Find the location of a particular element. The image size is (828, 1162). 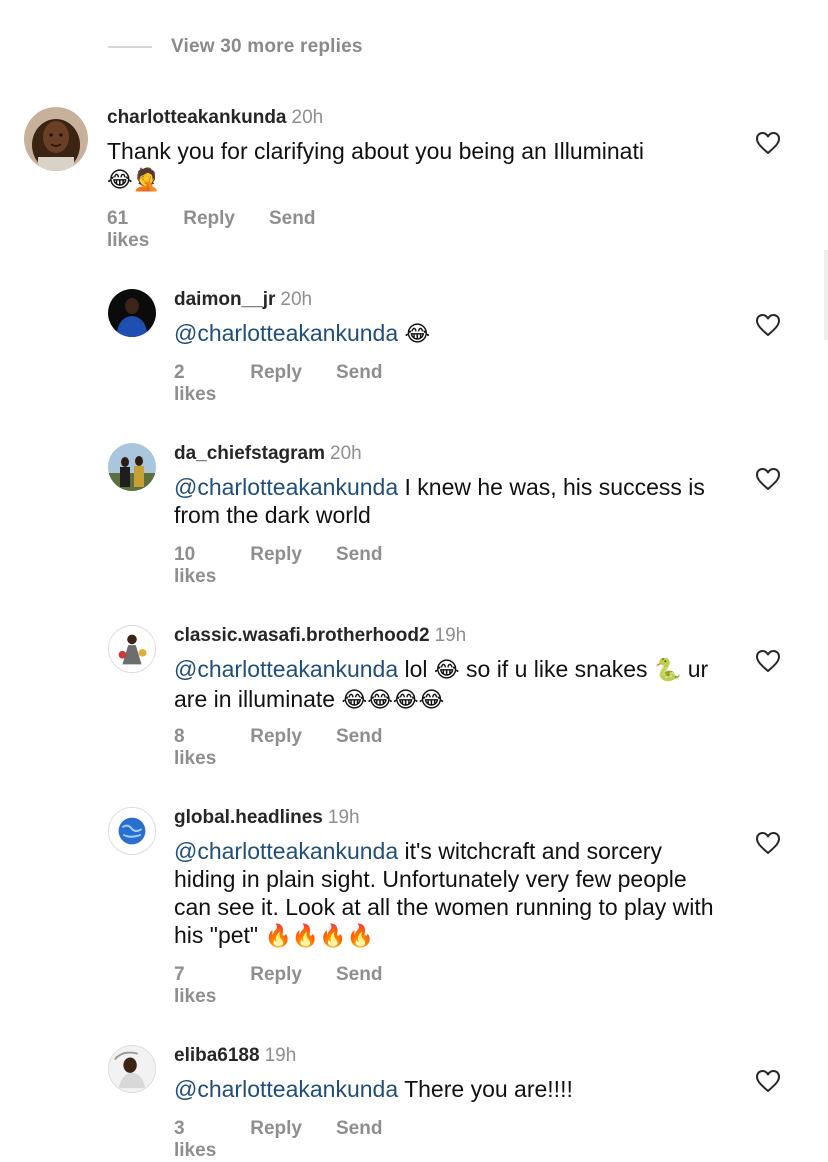

comment-actions: 10 likes Reply Send is located at coordinates (278, 566).